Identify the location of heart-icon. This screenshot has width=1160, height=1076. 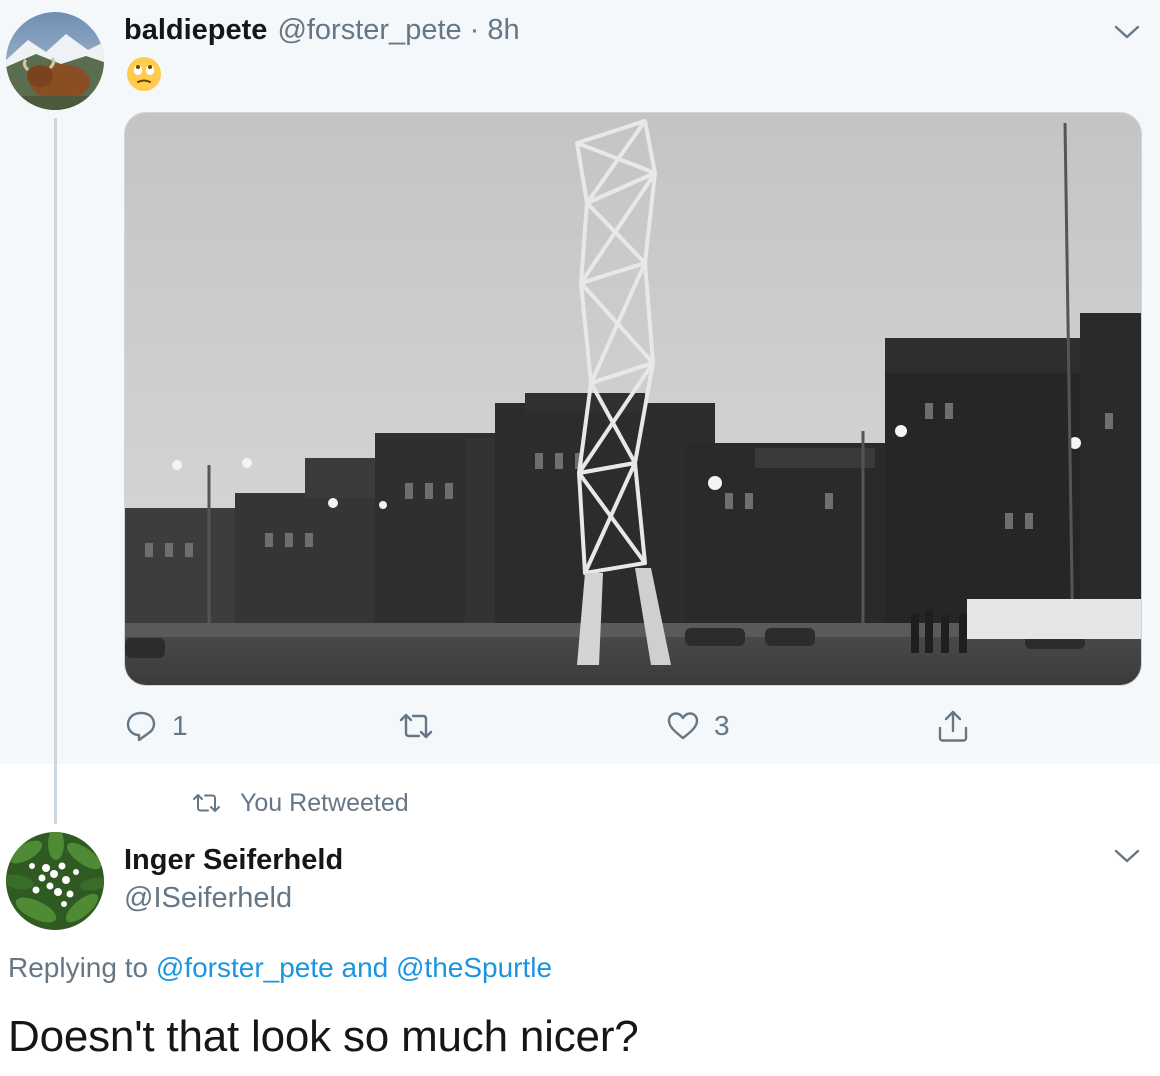
(683, 726).